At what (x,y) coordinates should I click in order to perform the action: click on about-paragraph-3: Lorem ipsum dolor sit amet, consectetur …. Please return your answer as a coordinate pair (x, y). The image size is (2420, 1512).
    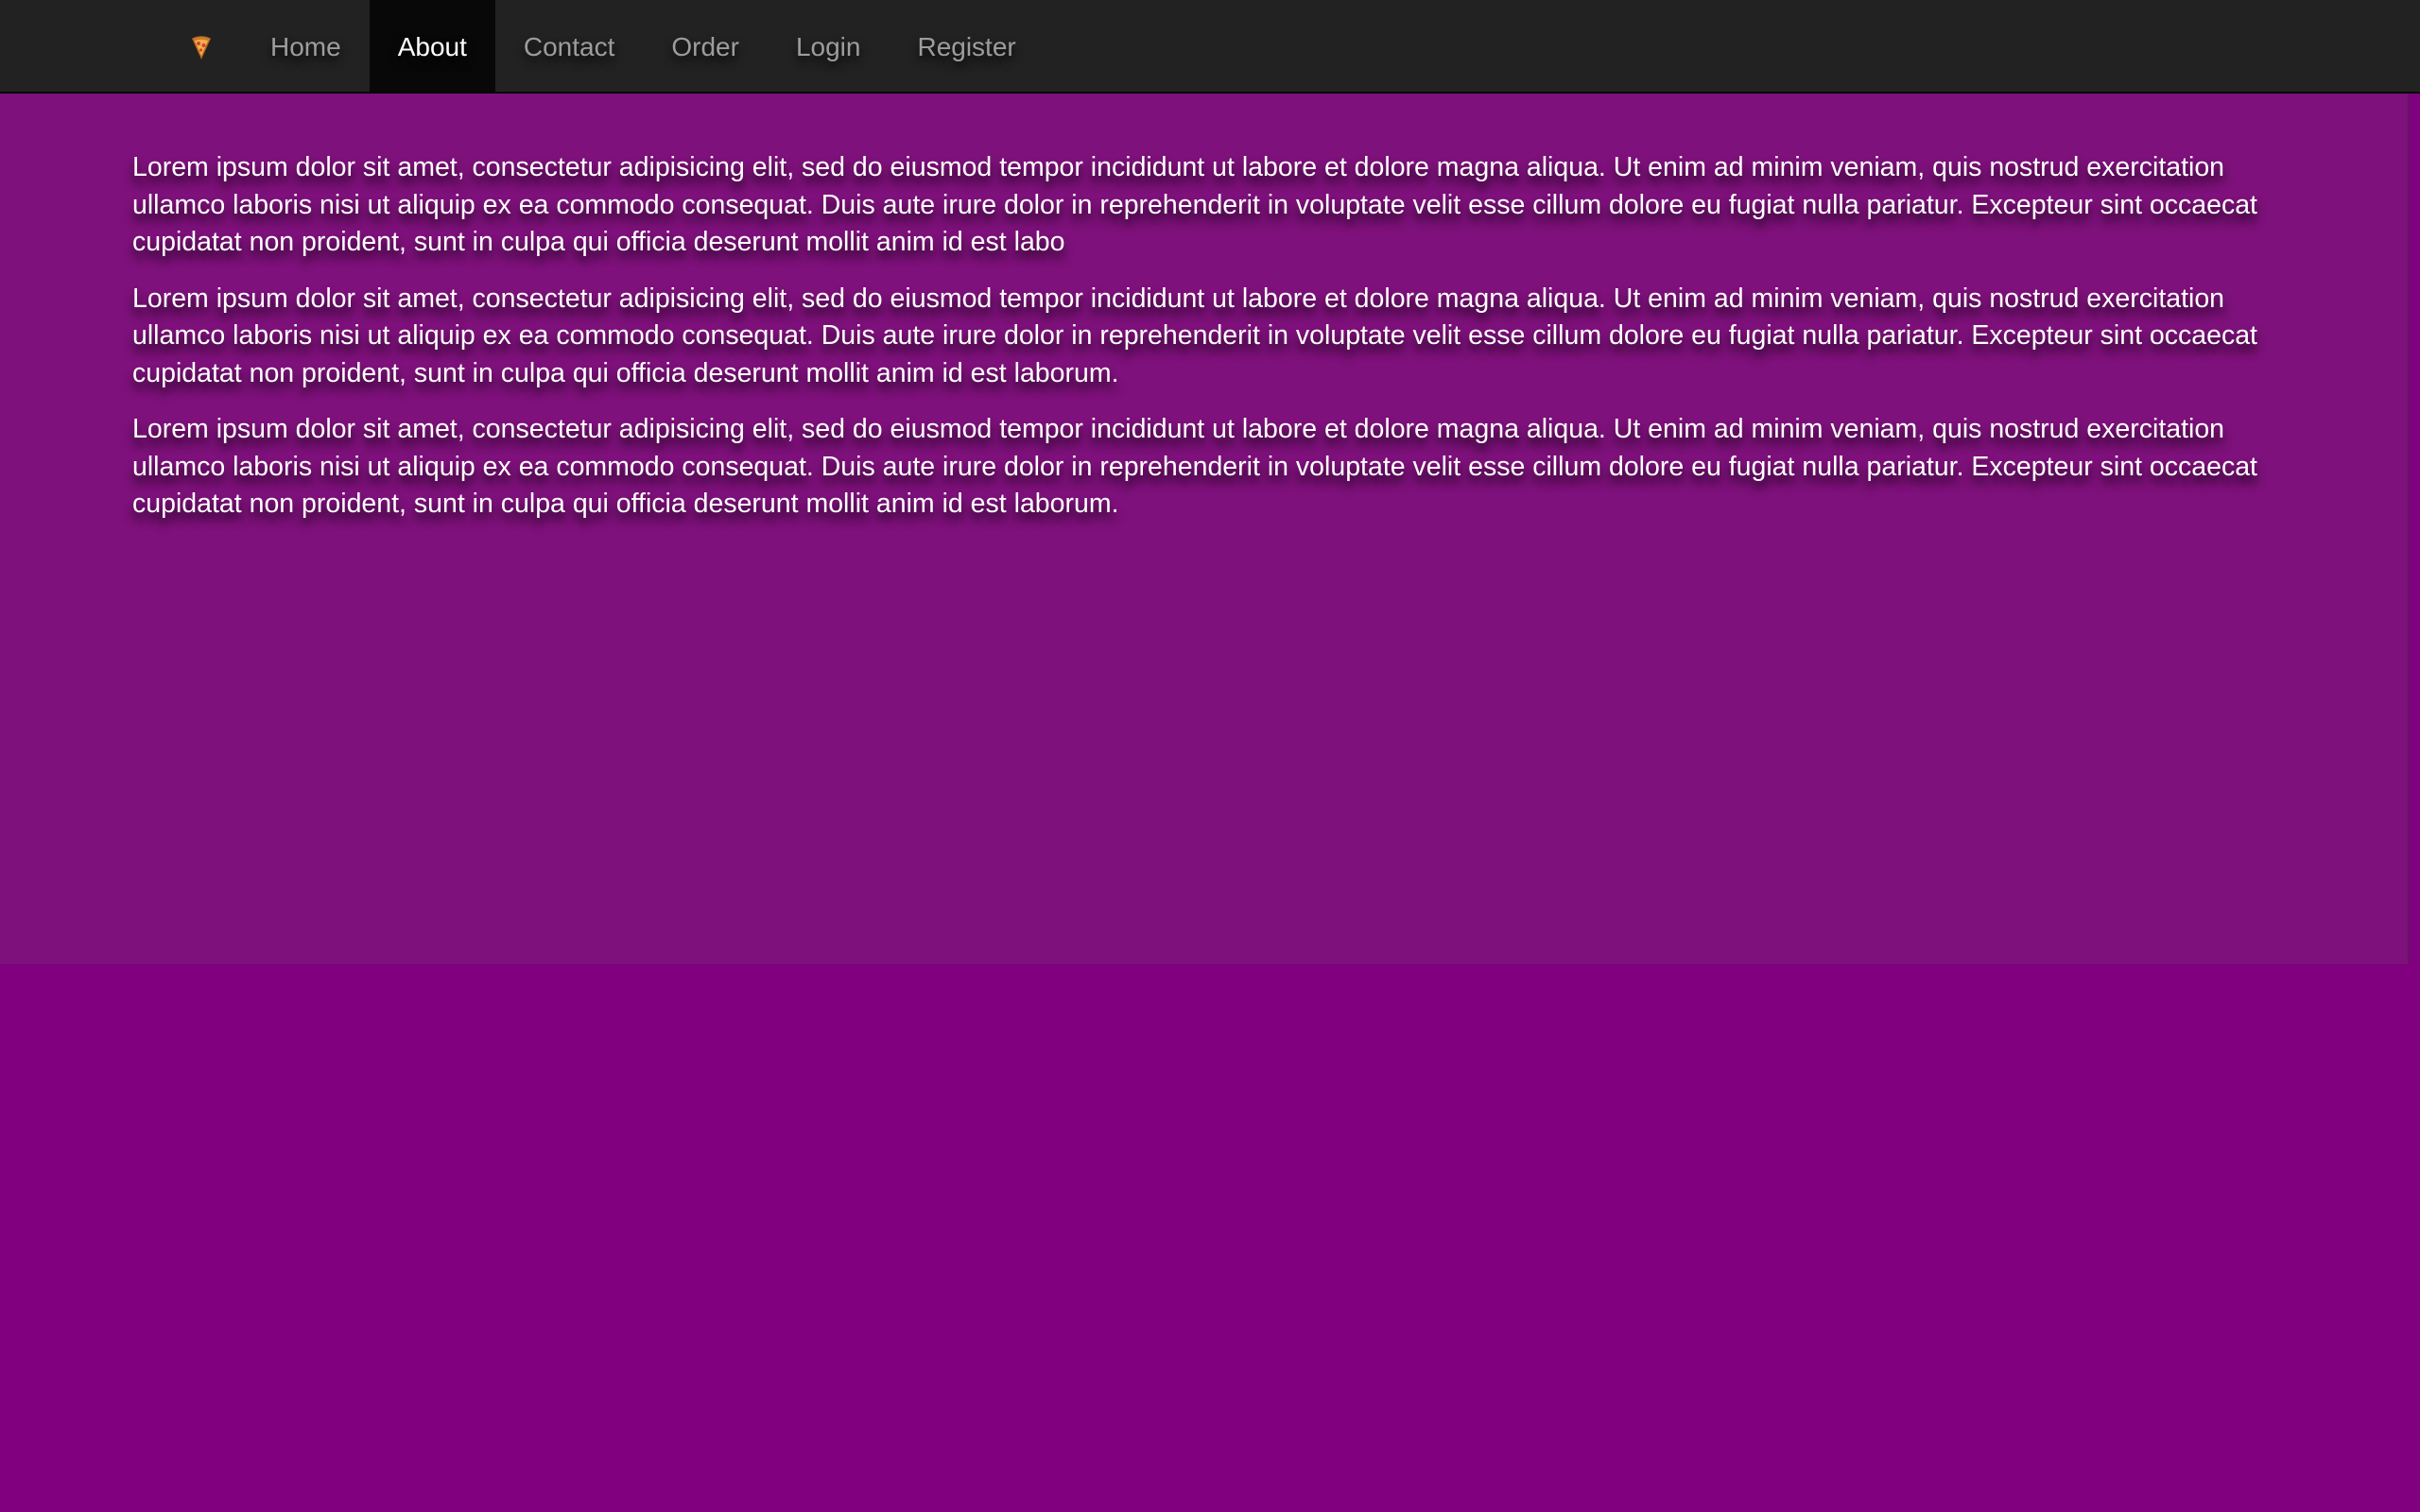
    Looking at the image, I should click on (1194, 466).